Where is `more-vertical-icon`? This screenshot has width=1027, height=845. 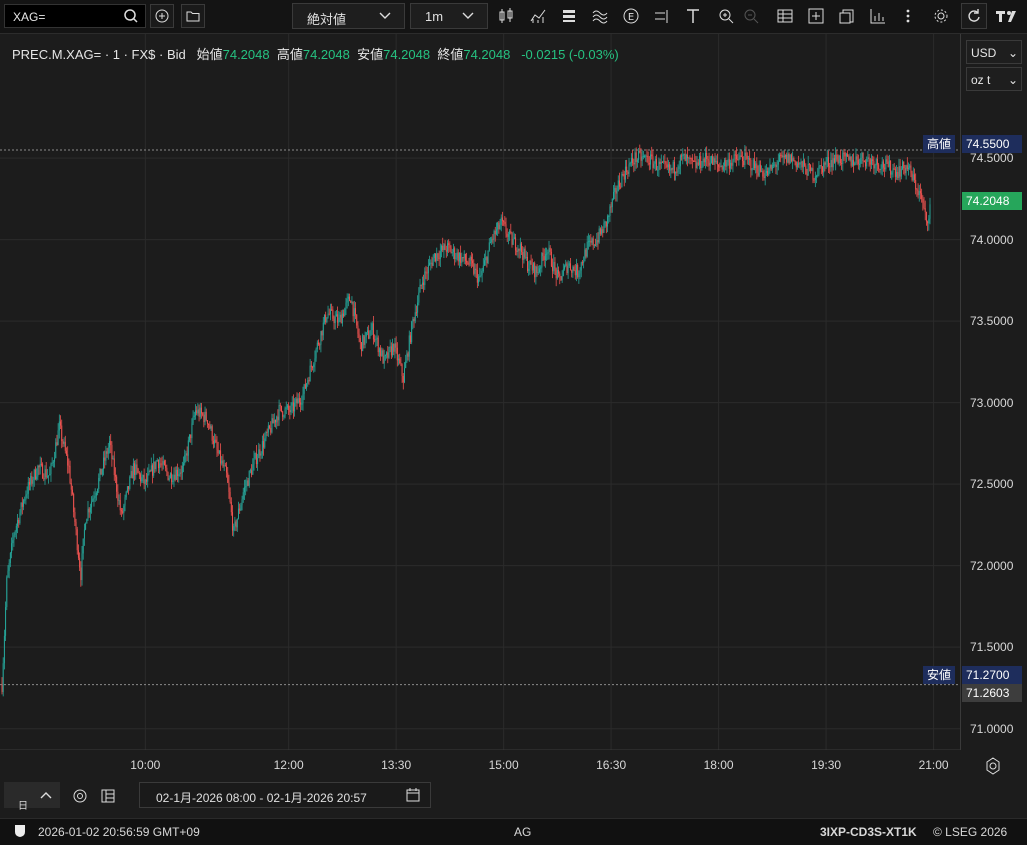 more-vertical-icon is located at coordinates (908, 16).